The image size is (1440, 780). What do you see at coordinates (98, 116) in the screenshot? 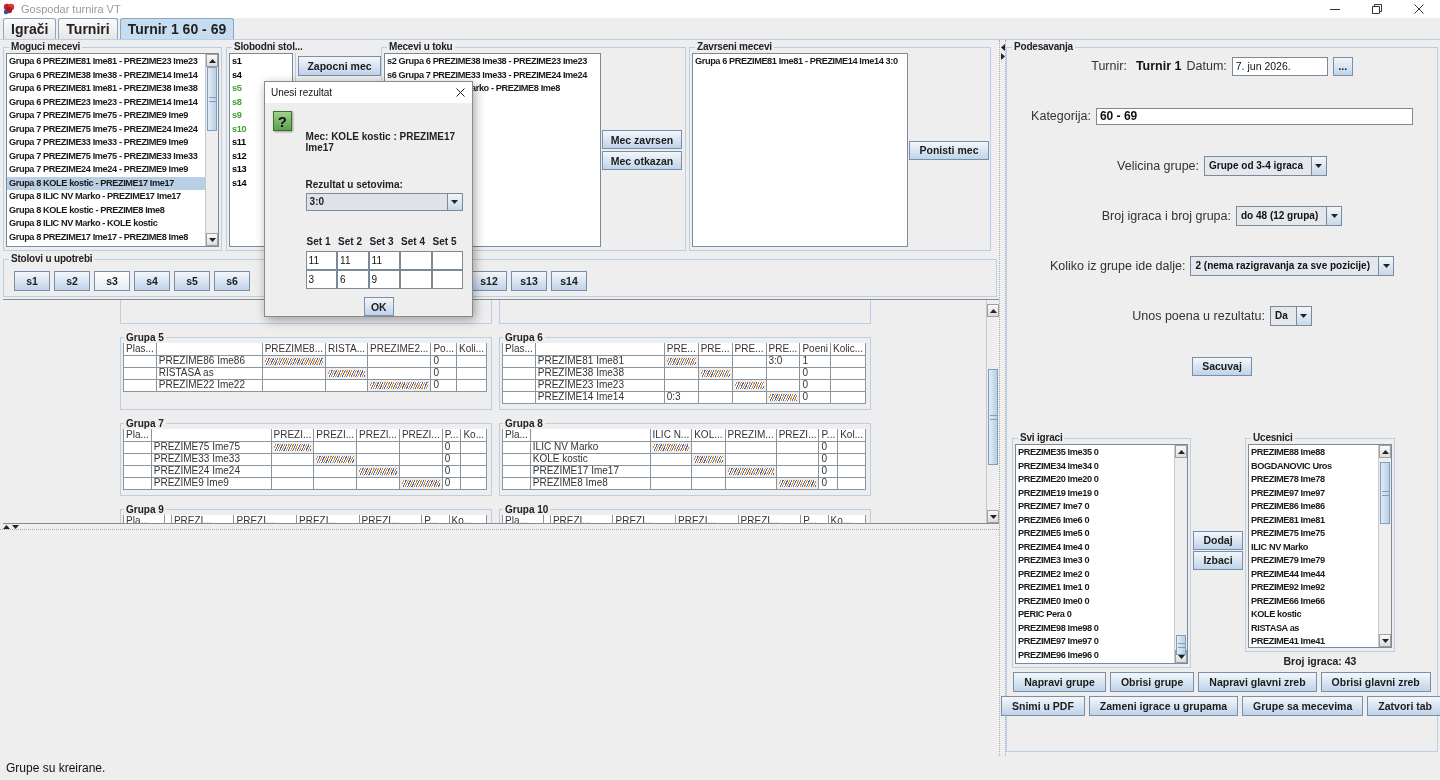
I see `match-item: Grupa 7 PREZIME75 Ime75 - PREZIME9 Ime9` at bounding box center [98, 116].